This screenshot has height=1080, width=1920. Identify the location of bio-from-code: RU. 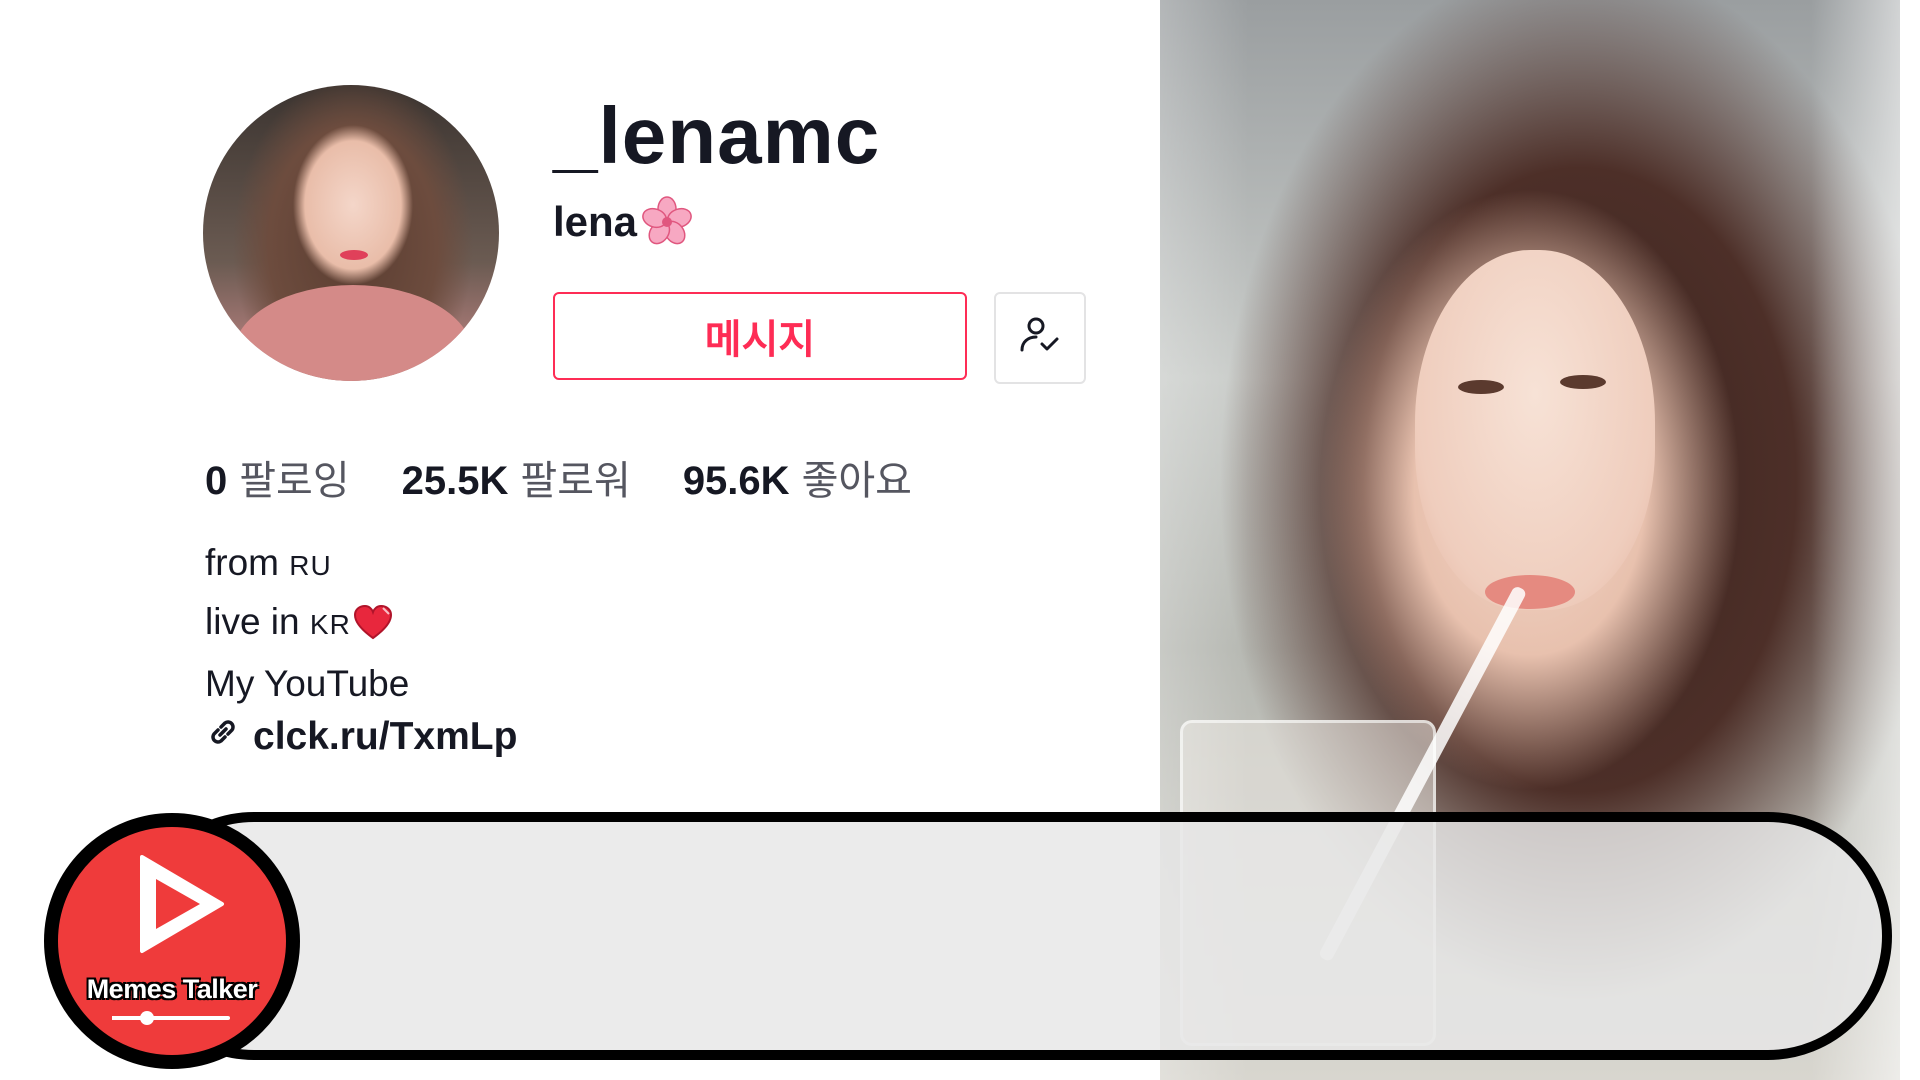
(310, 565).